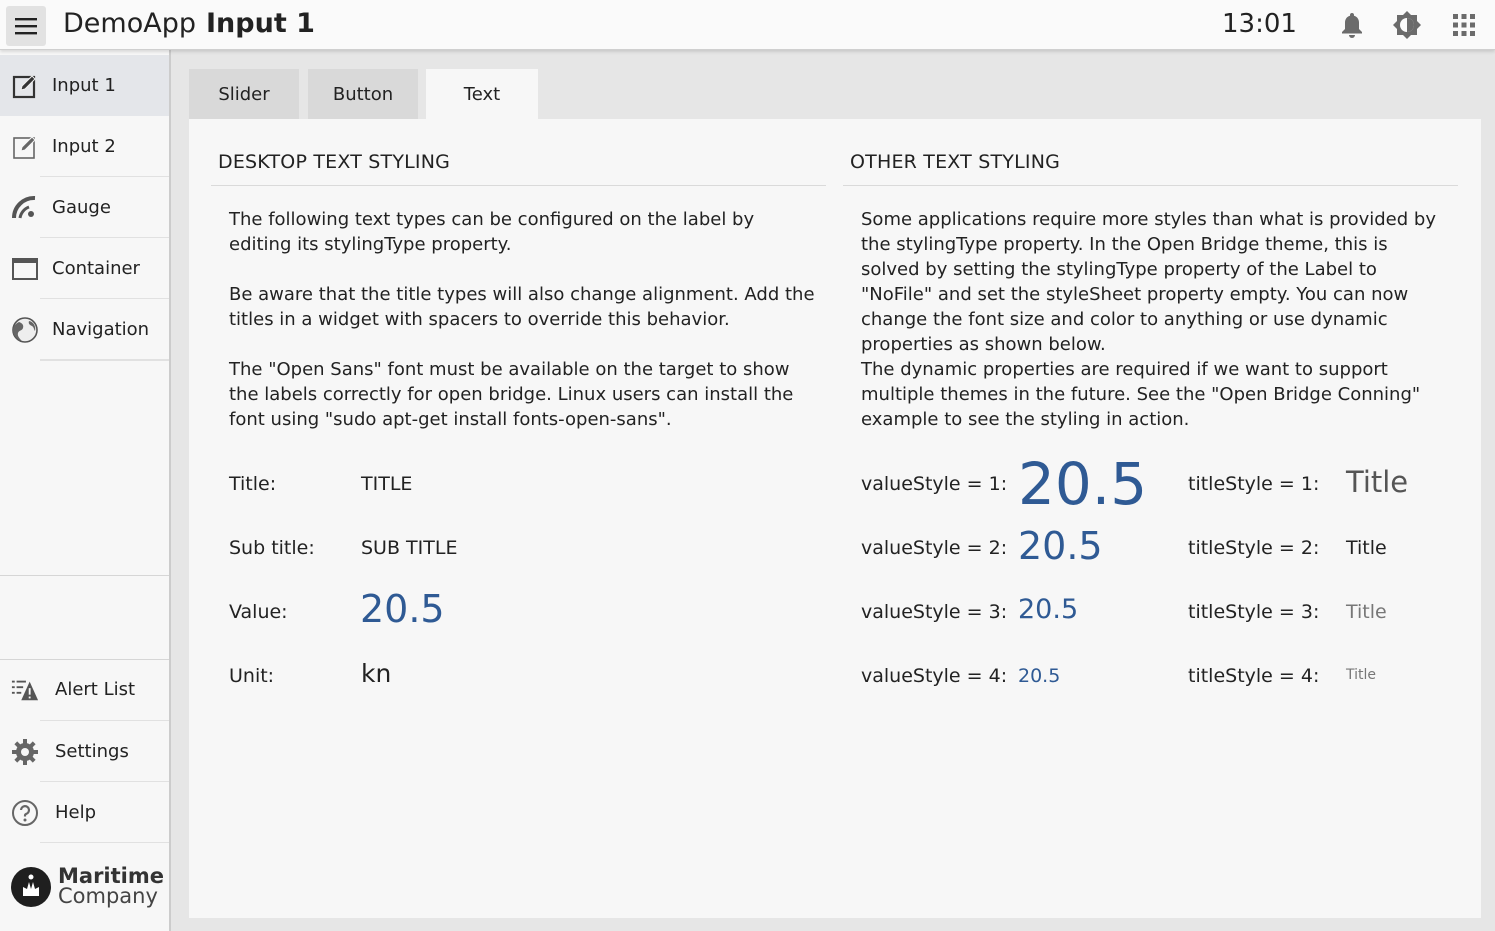  What do you see at coordinates (76, 812) in the screenshot?
I see `sidebar-item-label: Help` at bounding box center [76, 812].